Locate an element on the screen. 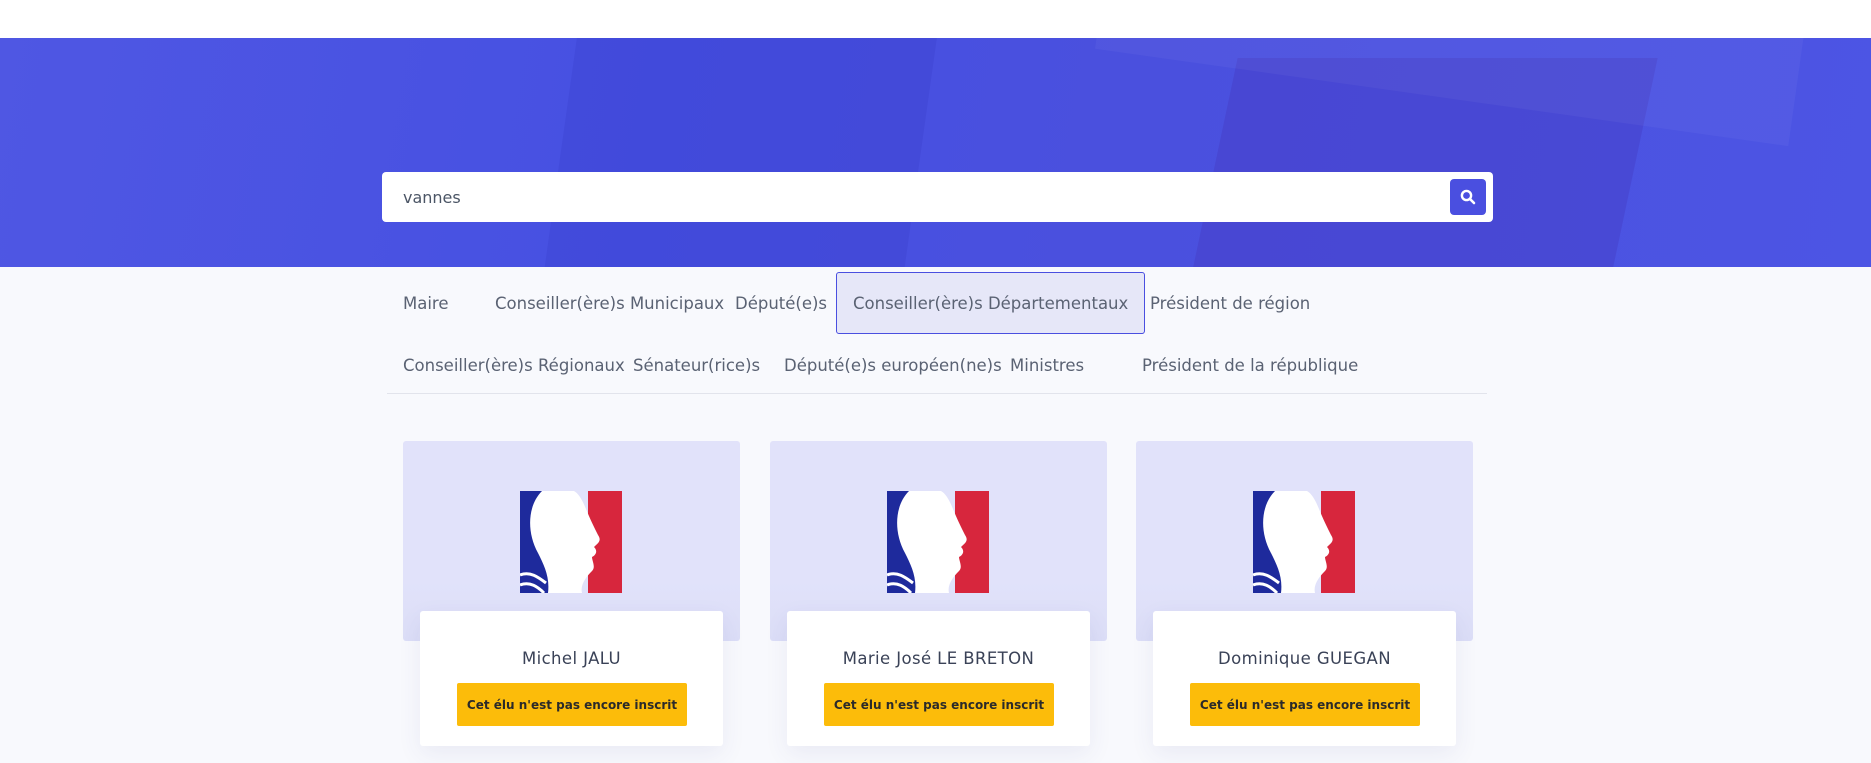 This screenshot has height=763, width=1871. search-icon is located at coordinates (1468, 197).